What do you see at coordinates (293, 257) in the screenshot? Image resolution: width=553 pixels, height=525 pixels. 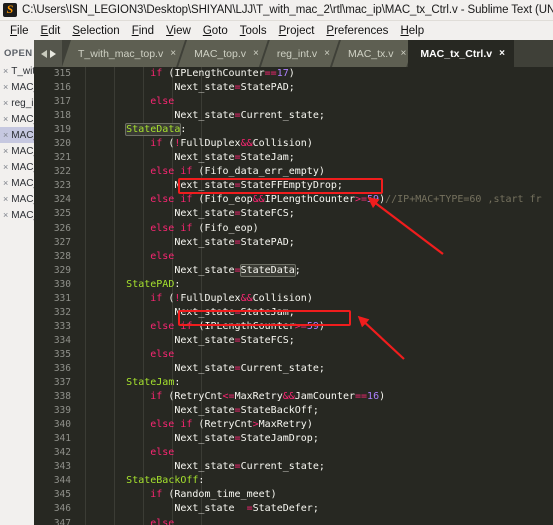 I see `code-line: 328 else` at bounding box center [293, 257].